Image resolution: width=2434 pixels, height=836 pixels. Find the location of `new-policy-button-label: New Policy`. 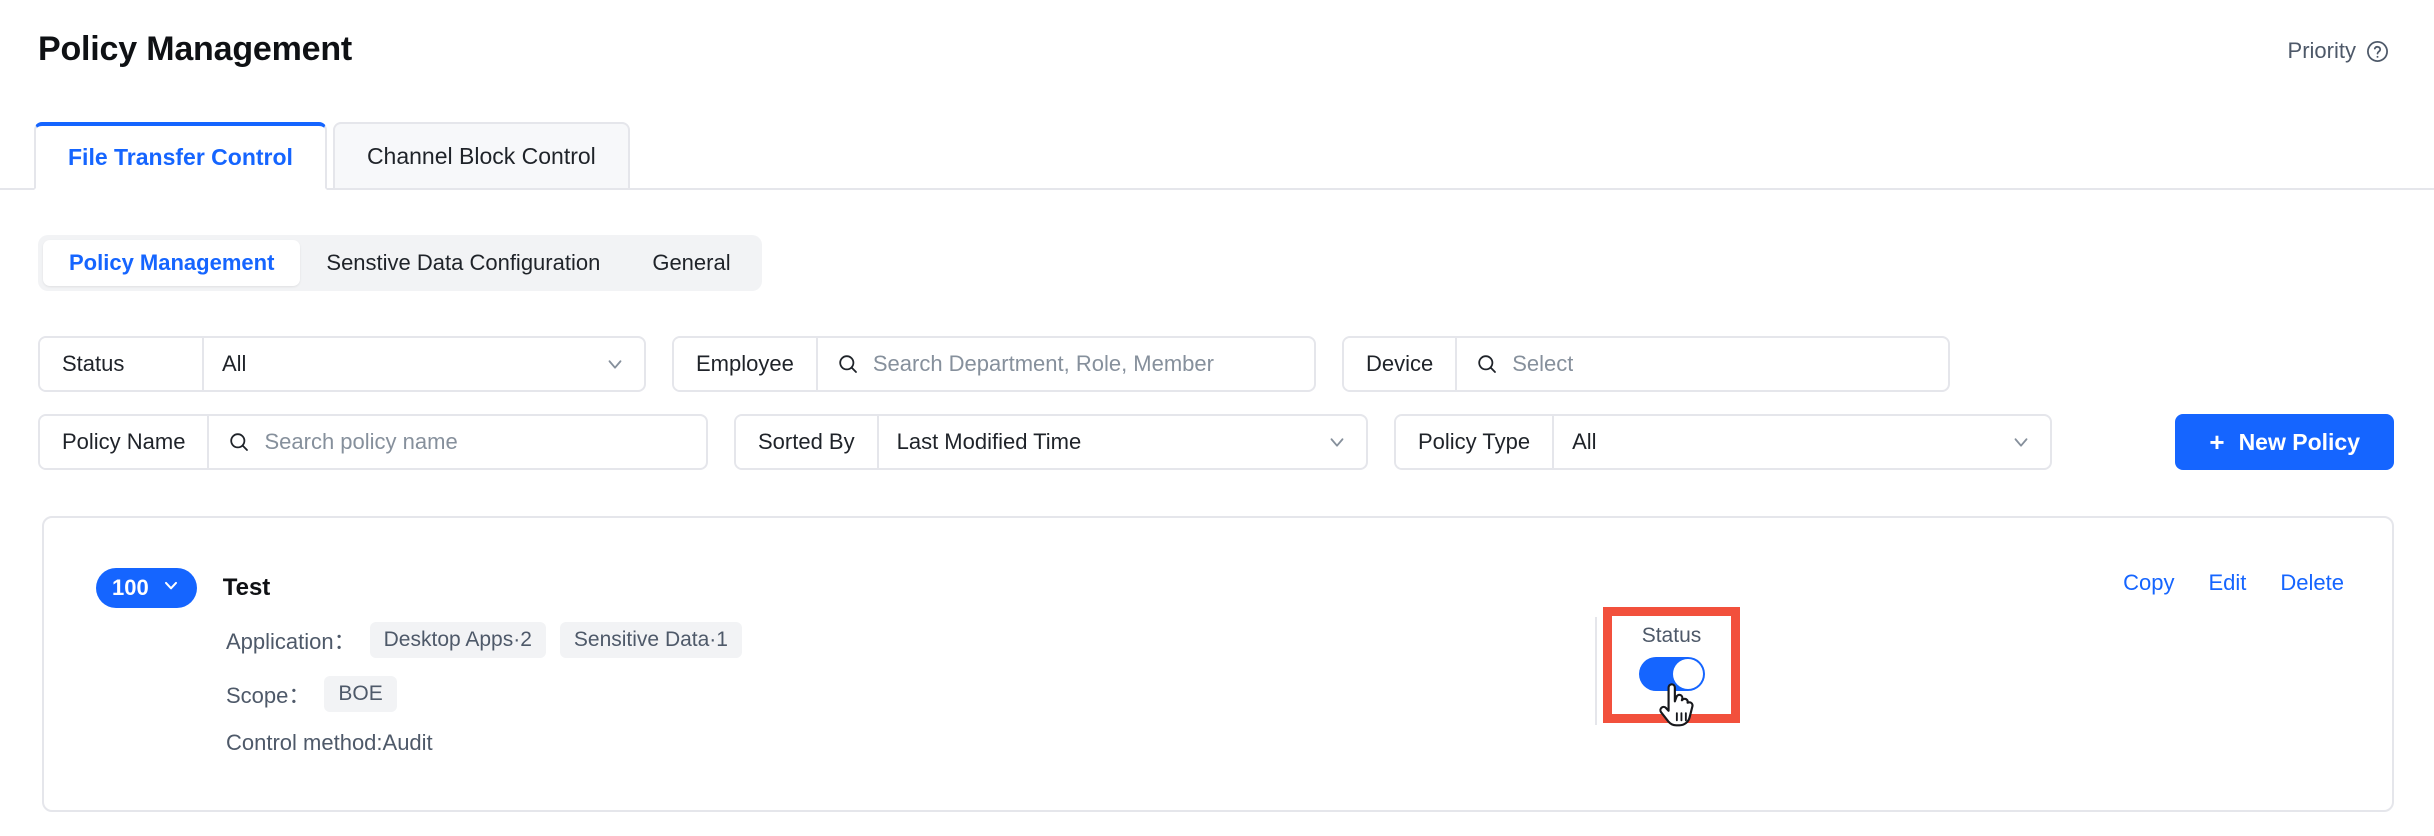

new-policy-button-label: New Policy is located at coordinates (2299, 441).